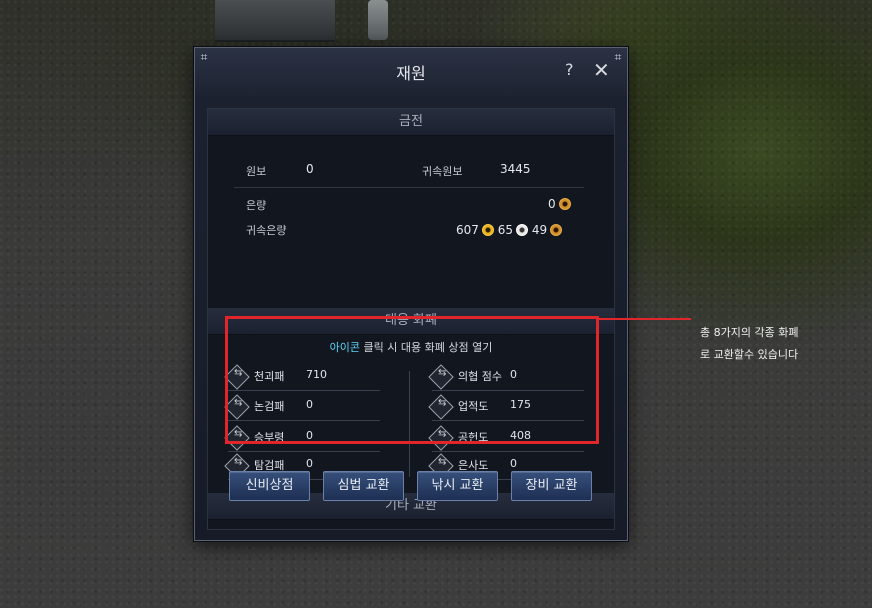 Image resolution: width=872 pixels, height=608 pixels. I want to click on window-title: 재원, so click(411, 73).